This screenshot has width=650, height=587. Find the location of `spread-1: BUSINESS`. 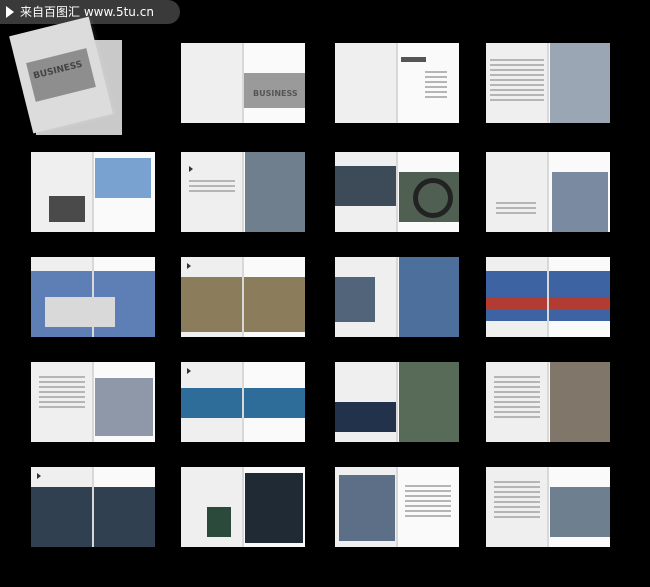

spread-1: BUSINESS is located at coordinates (243, 83).